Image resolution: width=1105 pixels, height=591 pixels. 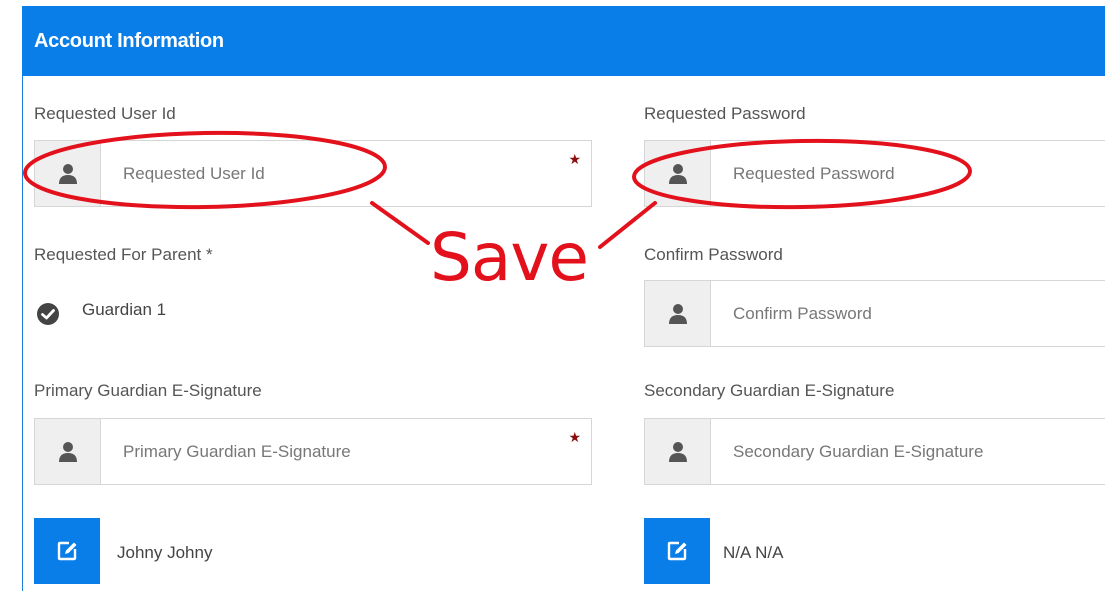 I want to click on secondary-signature-field: Secondary Guardian E-Signature, so click(x=874, y=451).